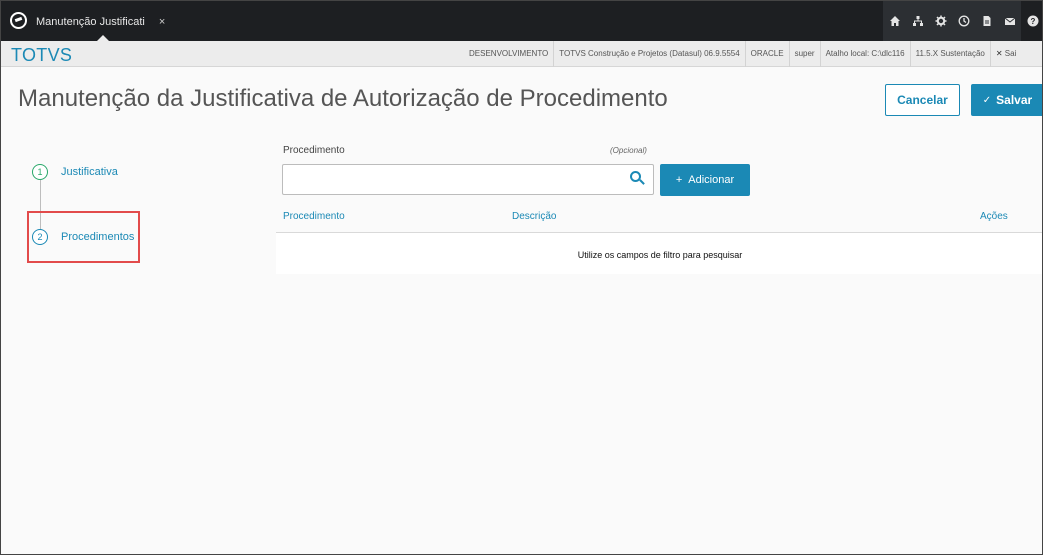  I want to click on close-icon: ✕, so click(999, 53).